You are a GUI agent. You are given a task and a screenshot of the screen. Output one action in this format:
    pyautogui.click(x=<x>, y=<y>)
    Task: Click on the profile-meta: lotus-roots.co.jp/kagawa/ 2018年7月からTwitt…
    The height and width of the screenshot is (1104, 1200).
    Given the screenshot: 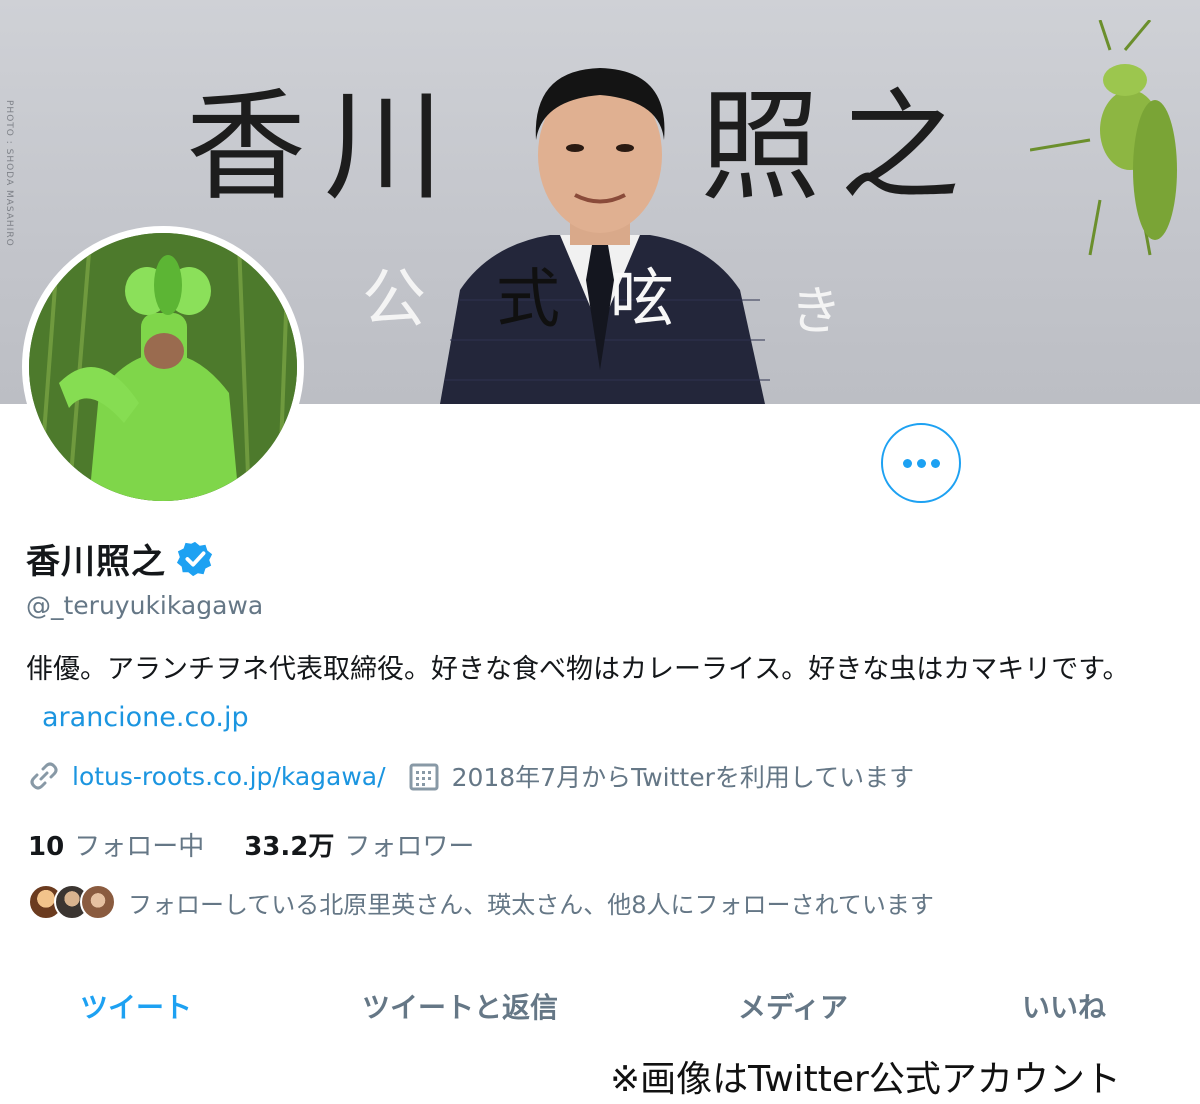 What is the action you would take?
    pyautogui.click(x=471, y=776)
    